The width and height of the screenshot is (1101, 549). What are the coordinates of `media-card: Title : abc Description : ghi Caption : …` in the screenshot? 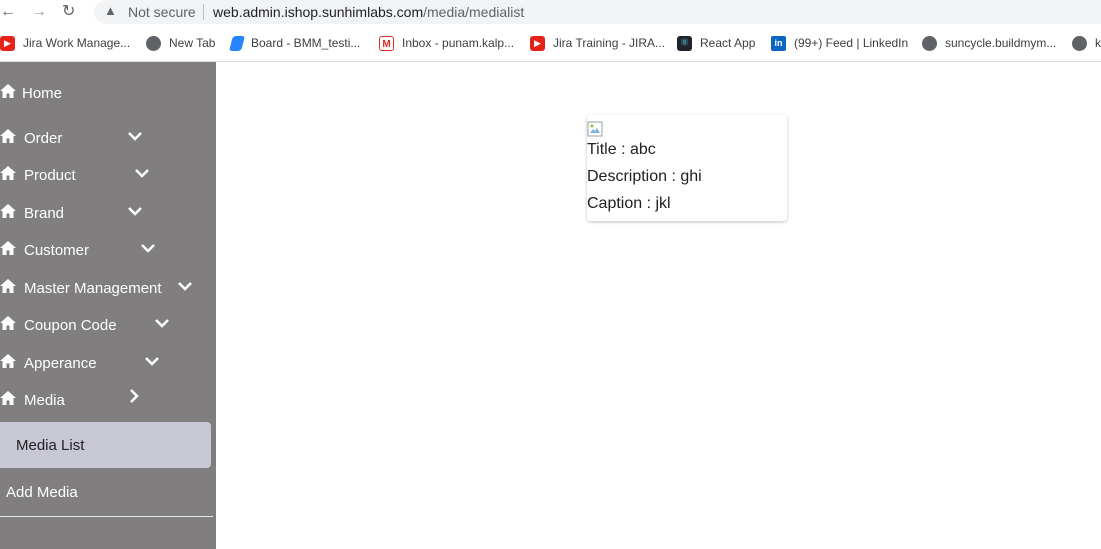 It's located at (687, 168).